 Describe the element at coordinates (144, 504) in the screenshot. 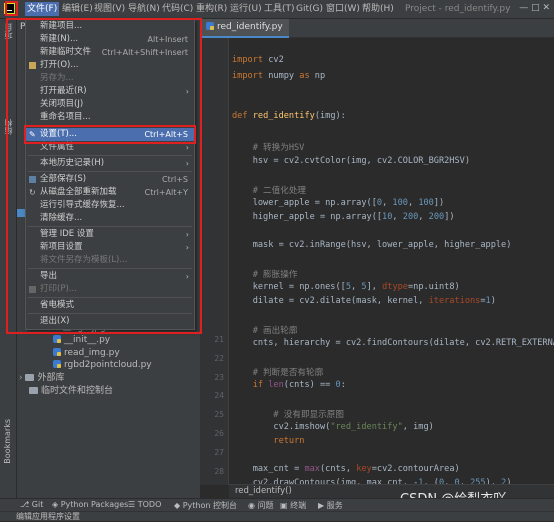

I see `todo-tool-button: ☰ TODO` at that location.